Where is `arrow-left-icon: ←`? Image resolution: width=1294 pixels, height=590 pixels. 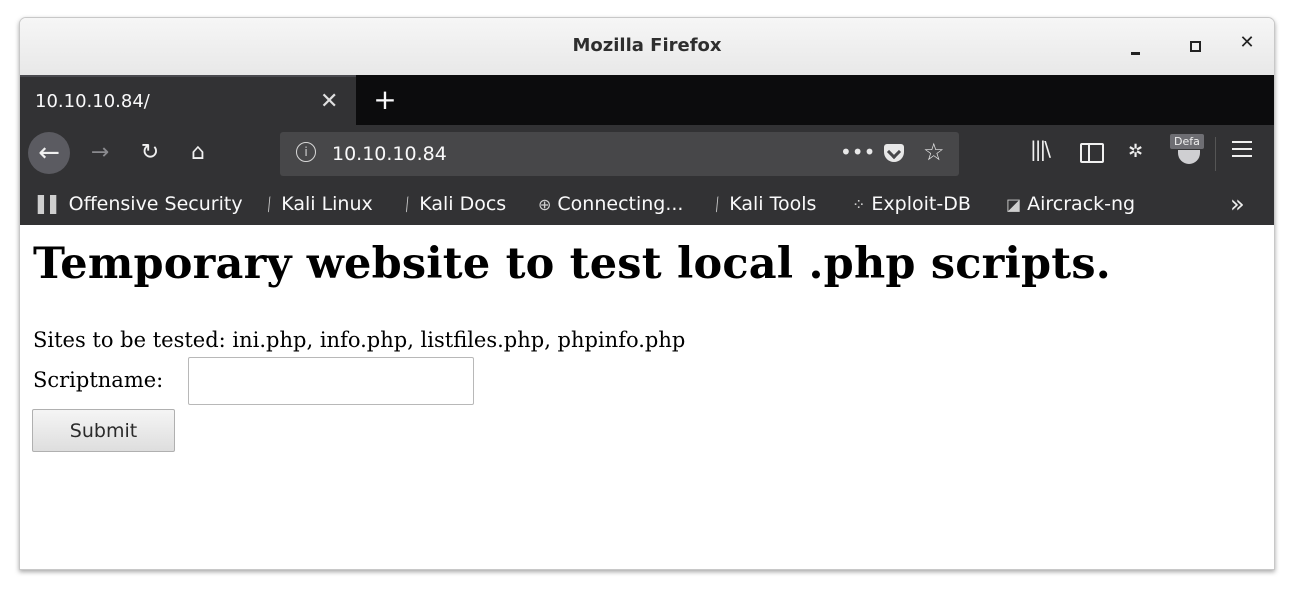 arrow-left-icon: ← is located at coordinates (49, 153).